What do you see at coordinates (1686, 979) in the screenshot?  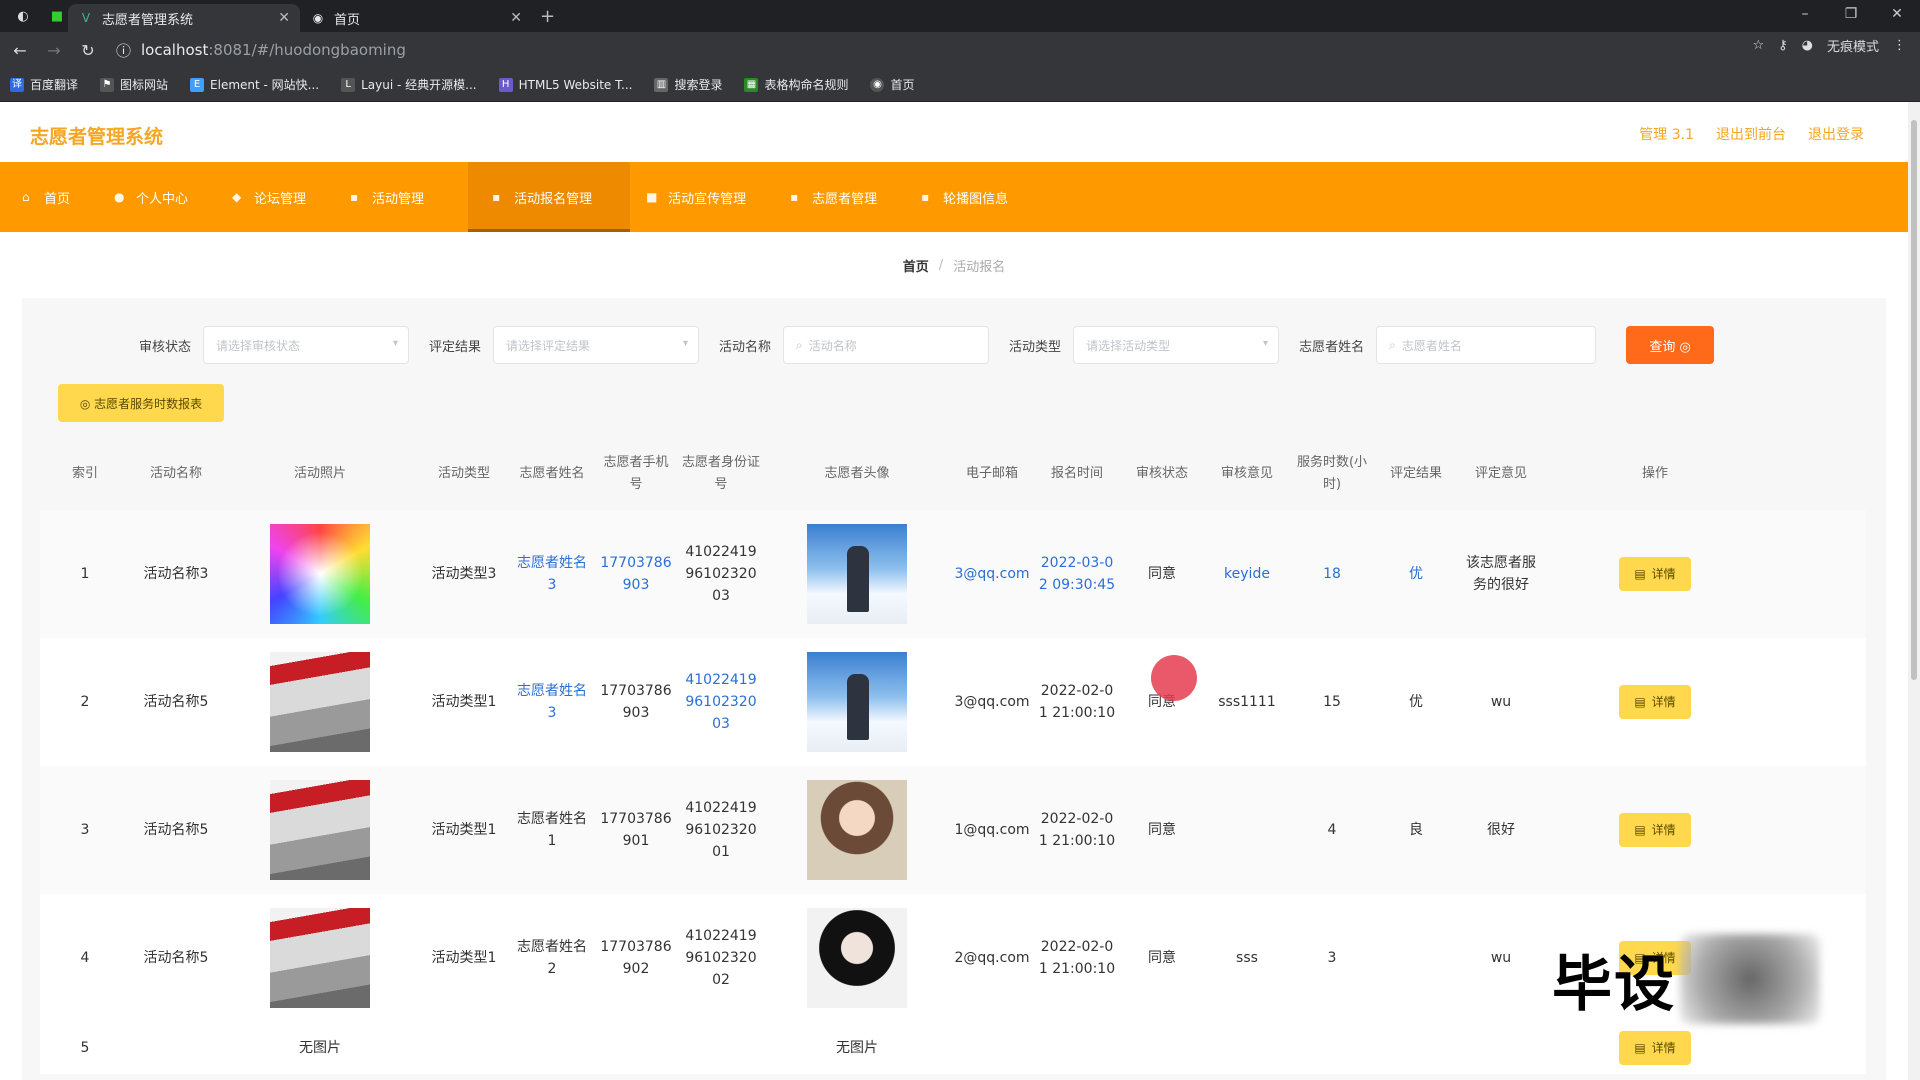 I see `watermark: 毕设` at bounding box center [1686, 979].